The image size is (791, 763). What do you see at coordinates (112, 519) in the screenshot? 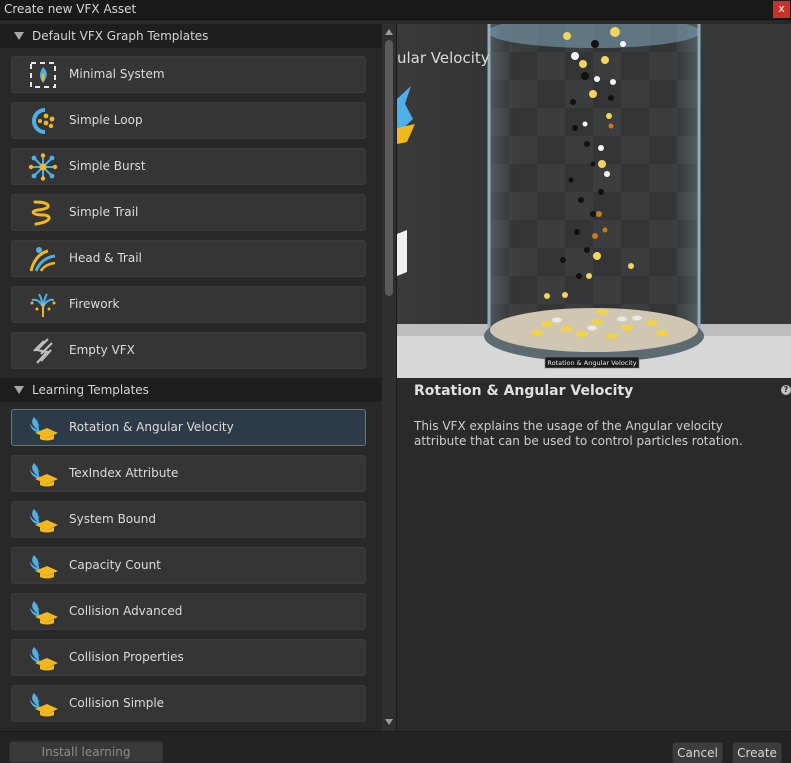
I see `template-label: System Bound` at bounding box center [112, 519].